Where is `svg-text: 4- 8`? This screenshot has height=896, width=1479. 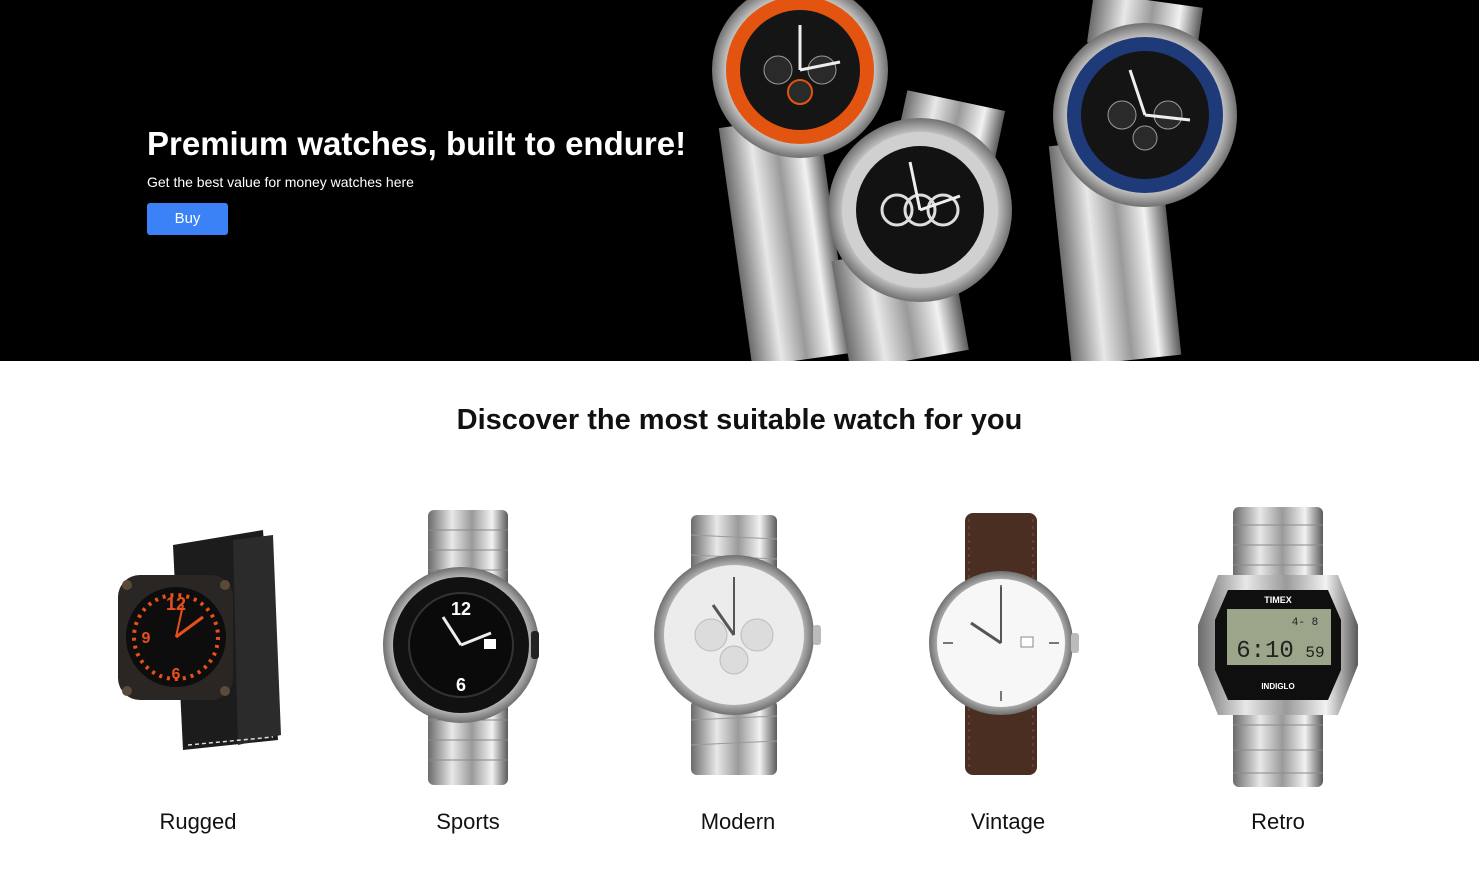
svg-text: 4- 8 is located at coordinates (1305, 623).